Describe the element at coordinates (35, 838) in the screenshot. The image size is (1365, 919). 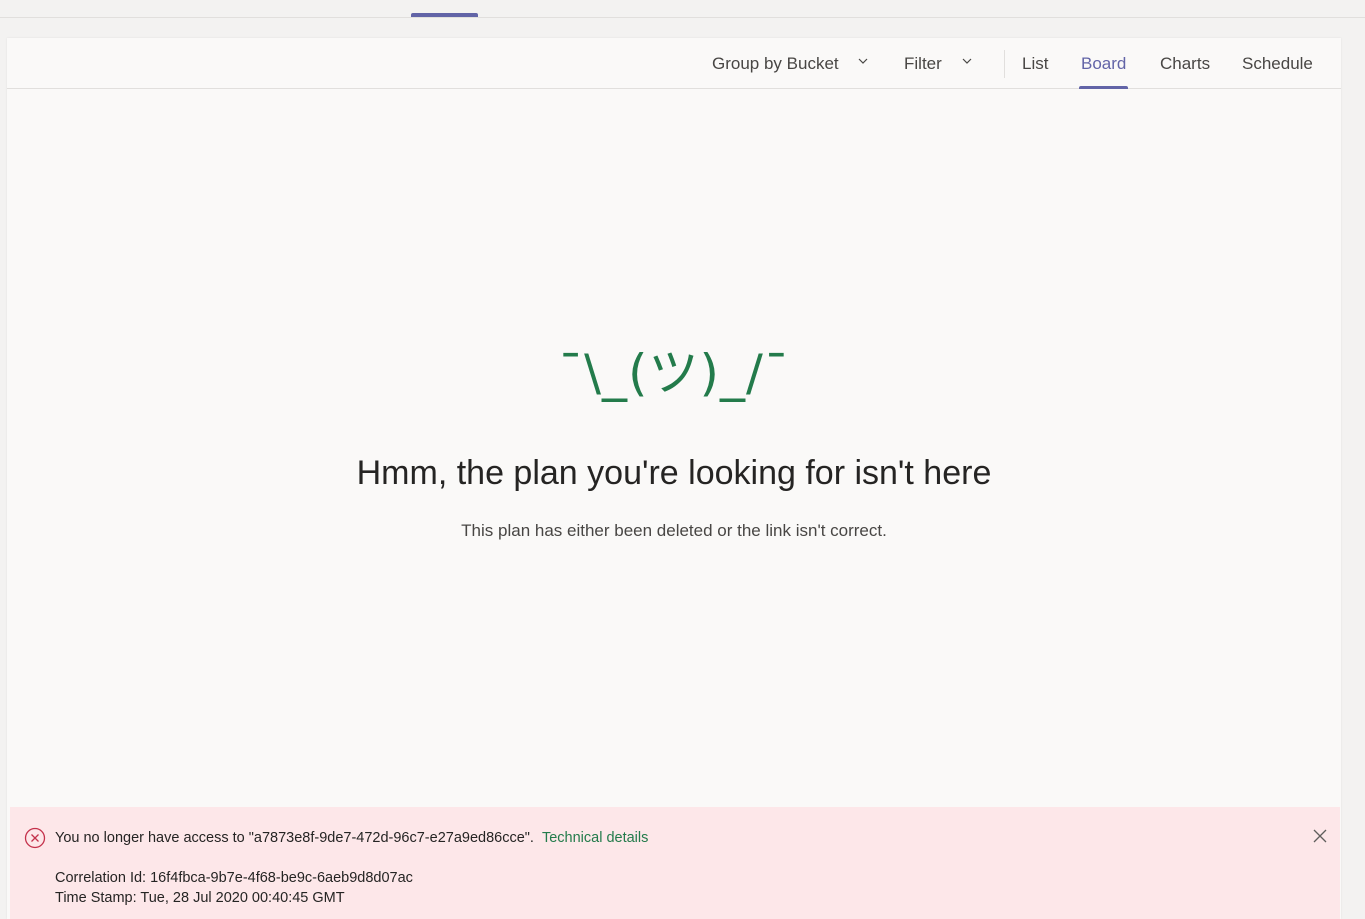
I see `error-circle-icon` at that location.